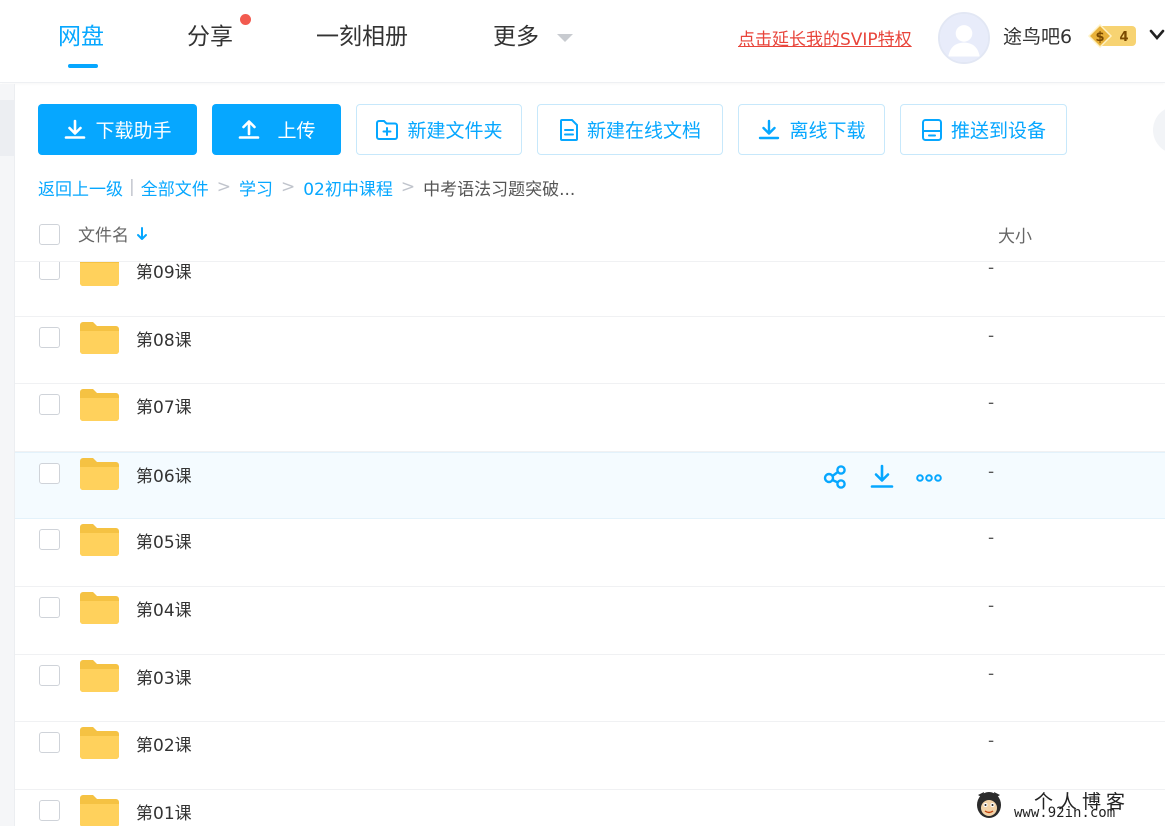 This screenshot has width=1165, height=826. What do you see at coordinates (103, 236) in the screenshot?
I see `column-header-name-label: 文件名` at bounding box center [103, 236].